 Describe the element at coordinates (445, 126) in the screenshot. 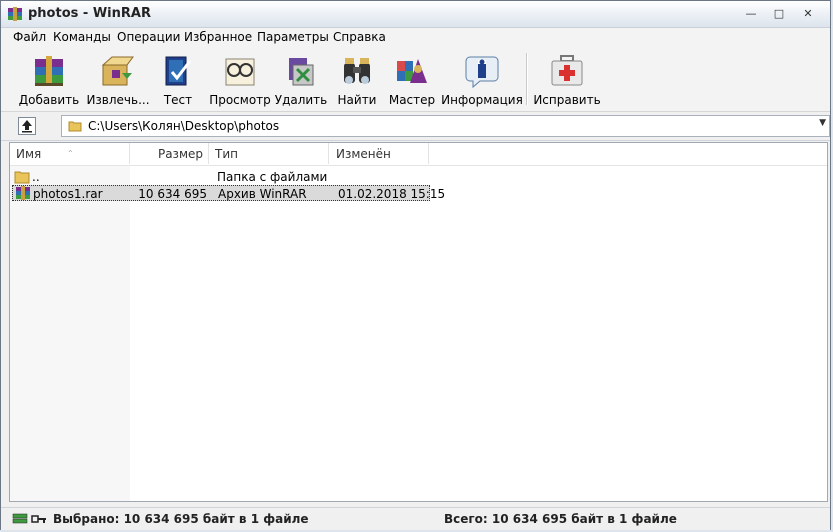

I see `path-field: C:\Users\Колян\Desktop\photos ▼` at that location.